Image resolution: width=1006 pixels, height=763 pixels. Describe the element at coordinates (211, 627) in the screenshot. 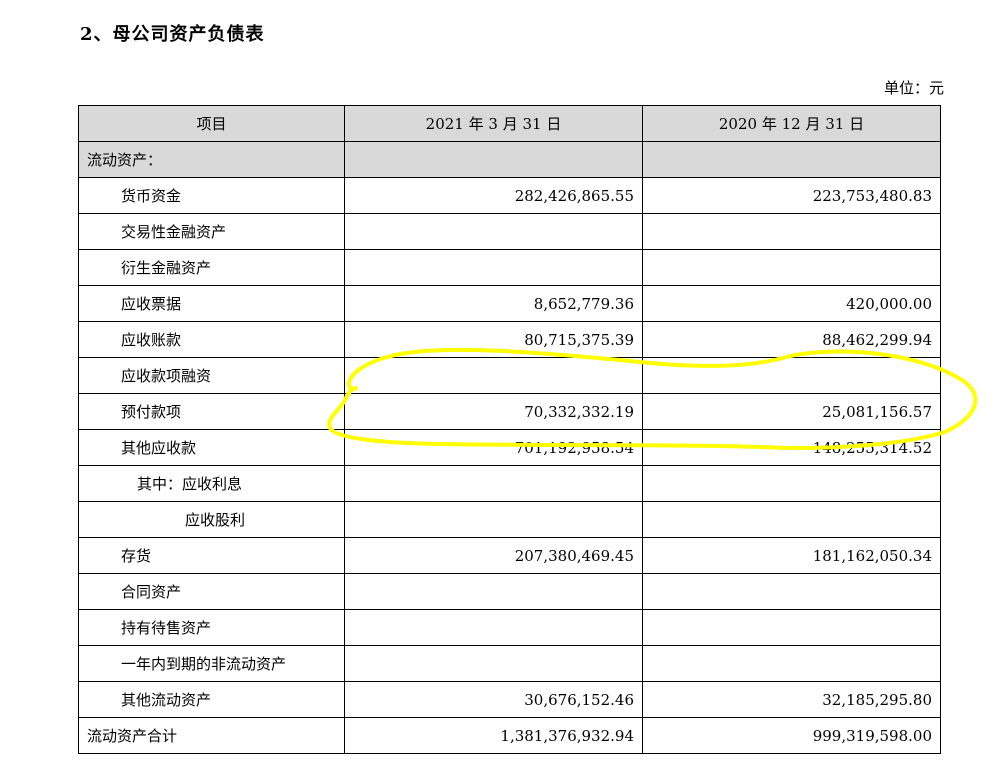

I see `row-label: 持有待售资产` at that location.